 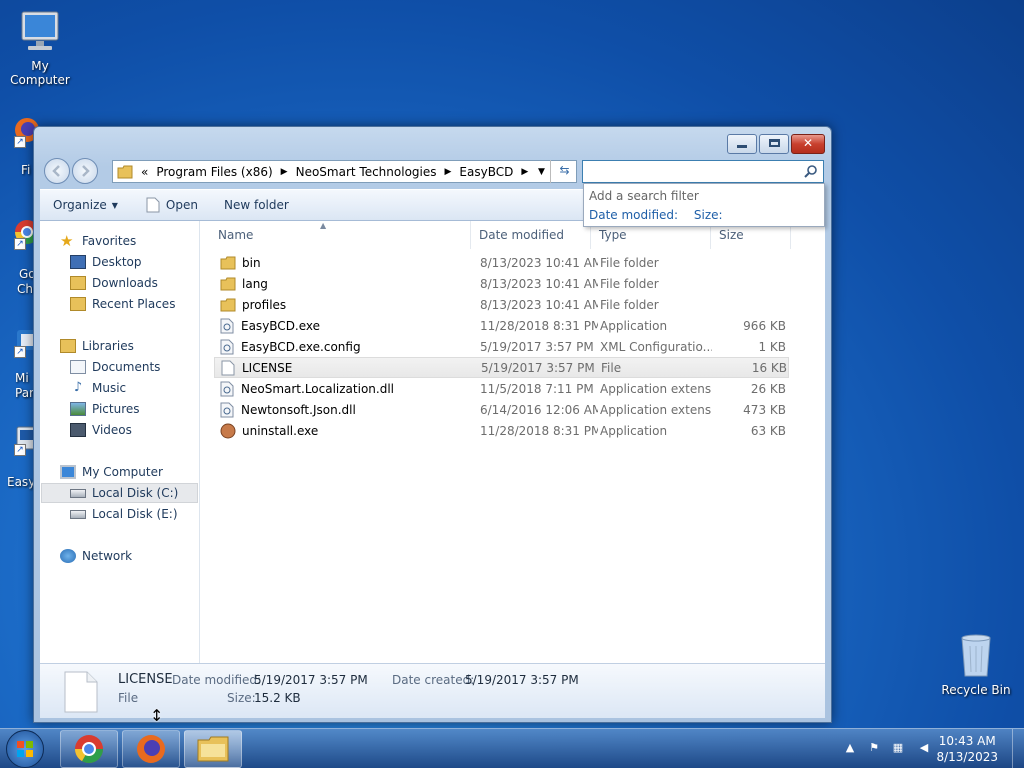 I want to click on clock: 10:43 AM 8/13/2023, so click(x=967, y=749).